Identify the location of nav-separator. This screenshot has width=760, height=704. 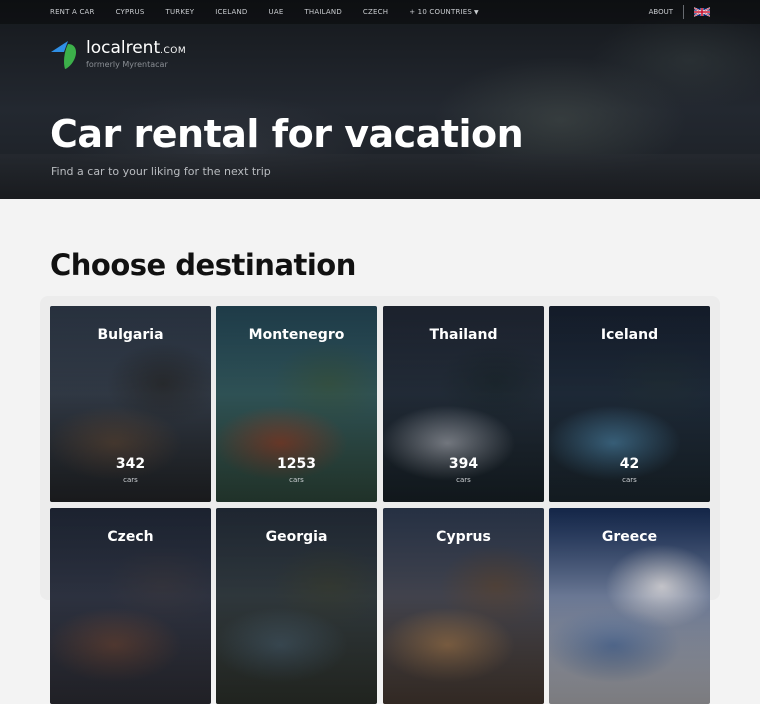
(683, 12).